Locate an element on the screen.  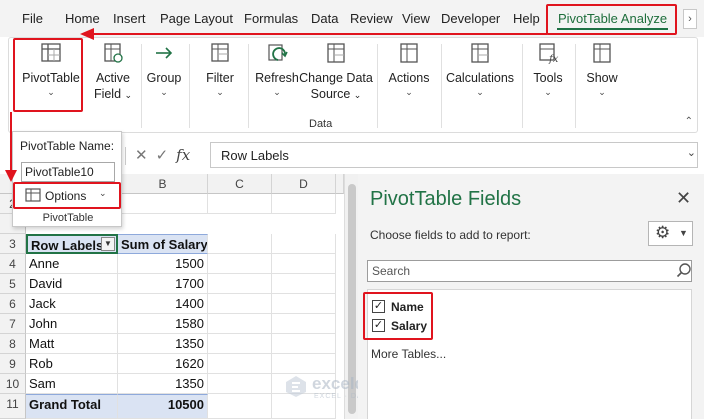
table-row-name: Matt is located at coordinates (72, 344).